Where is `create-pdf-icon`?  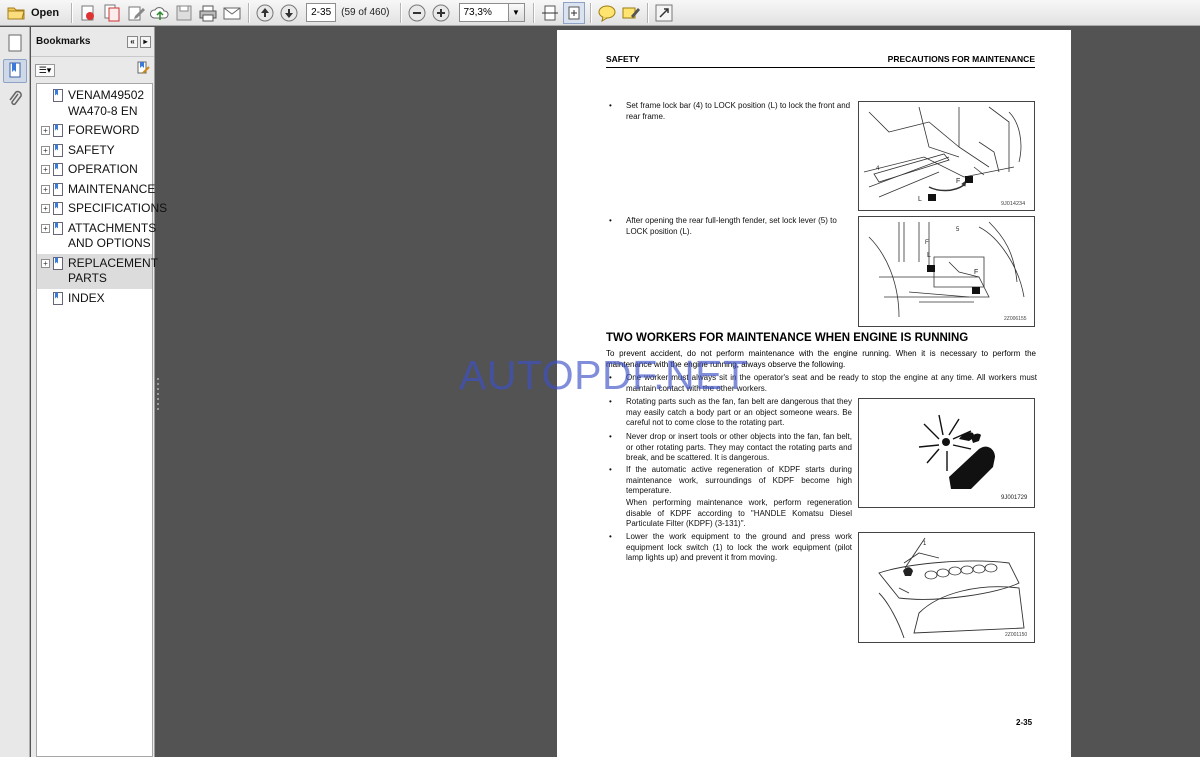
create-pdf-icon is located at coordinates (88, 13).